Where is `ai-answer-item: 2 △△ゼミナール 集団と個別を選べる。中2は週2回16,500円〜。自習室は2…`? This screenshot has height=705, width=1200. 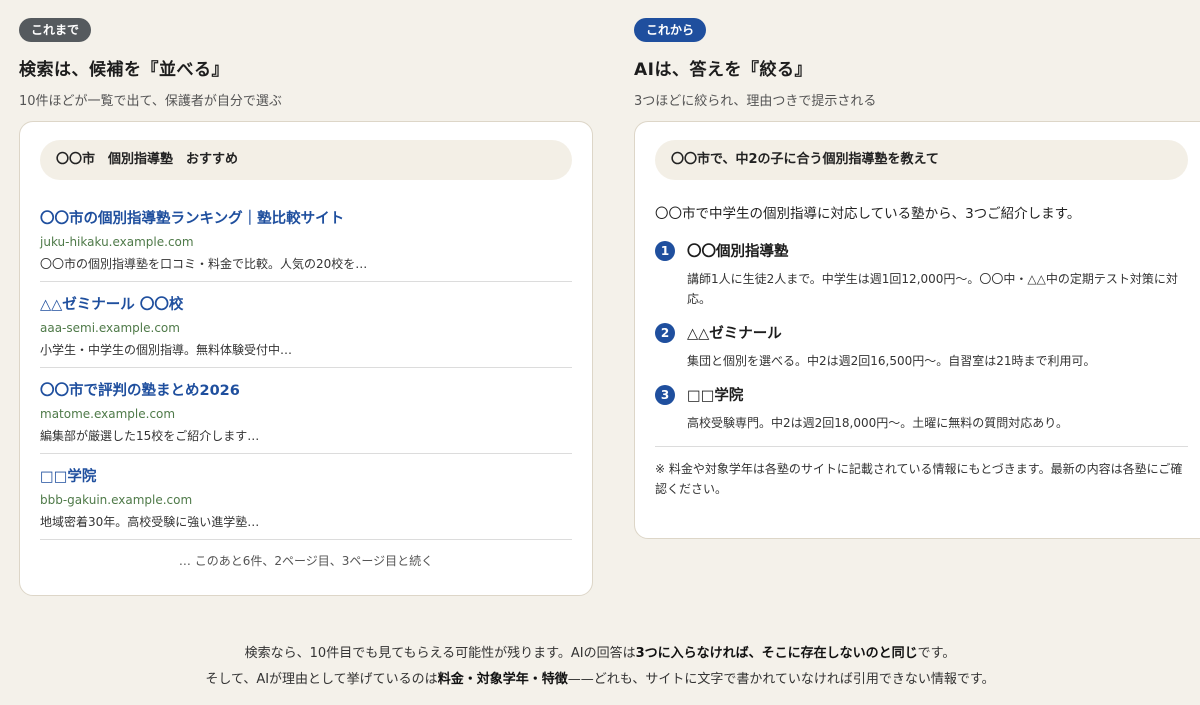 ai-answer-item: 2 △△ゼミナール 集団と個別を選べる。中2は週2回16,500円〜。自習室は2… is located at coordinates (927, 346).